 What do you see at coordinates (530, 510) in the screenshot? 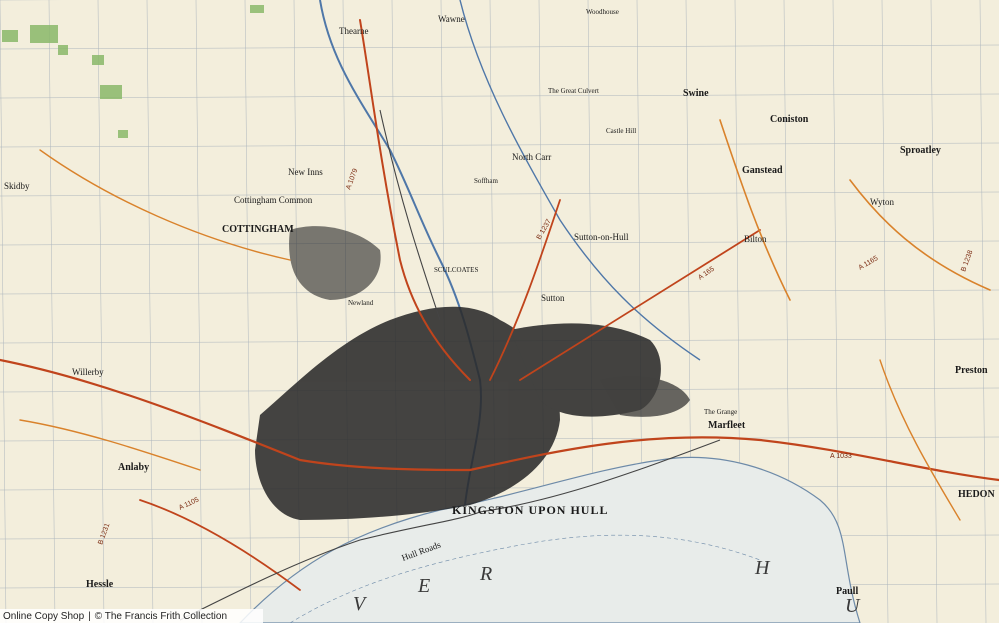
I see `label-kingston-upon-hull: KINGSTON UPON HULL` at bounding box center [530, 510].